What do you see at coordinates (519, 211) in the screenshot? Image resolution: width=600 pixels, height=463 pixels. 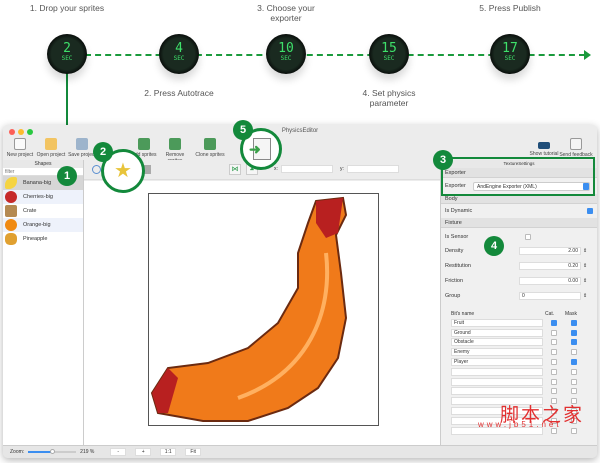 I see `is-dynamic-row: Is Dynamic` at bounding box center [519, 211].